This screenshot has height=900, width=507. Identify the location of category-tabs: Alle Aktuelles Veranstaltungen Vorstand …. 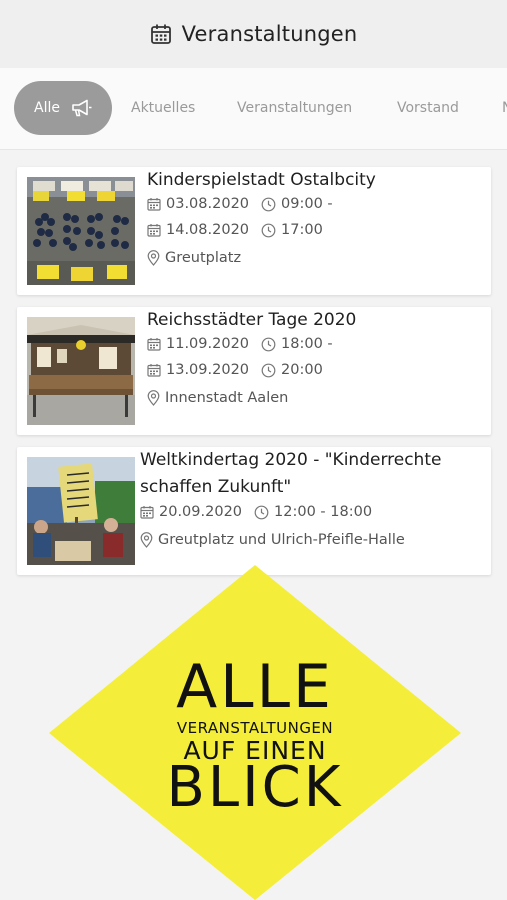
(253, 109).